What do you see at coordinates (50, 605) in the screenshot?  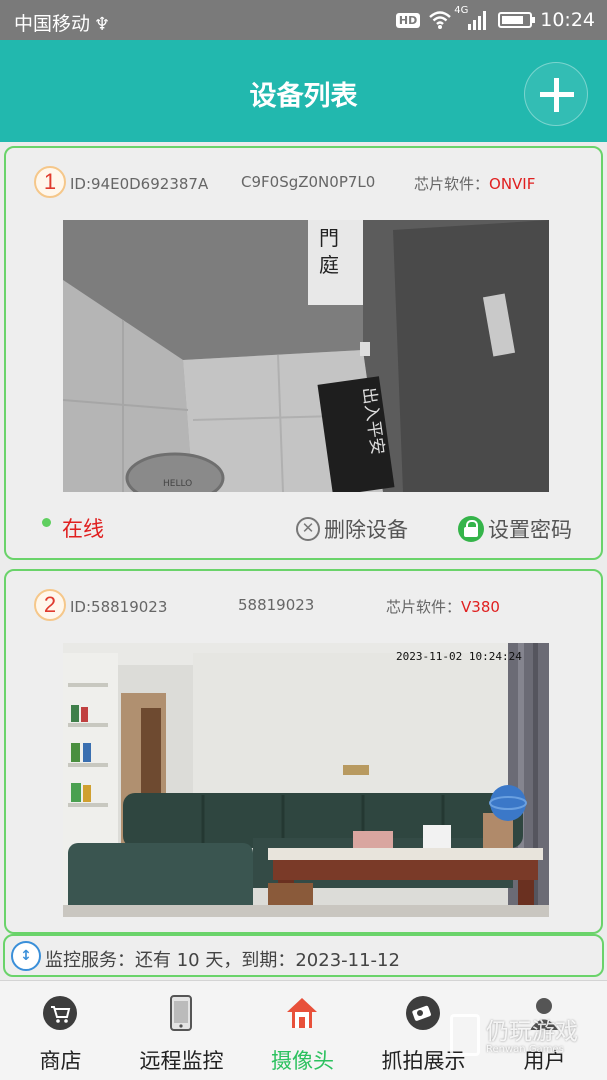 I see `device-index: 2` at bounding box center [50, 605].